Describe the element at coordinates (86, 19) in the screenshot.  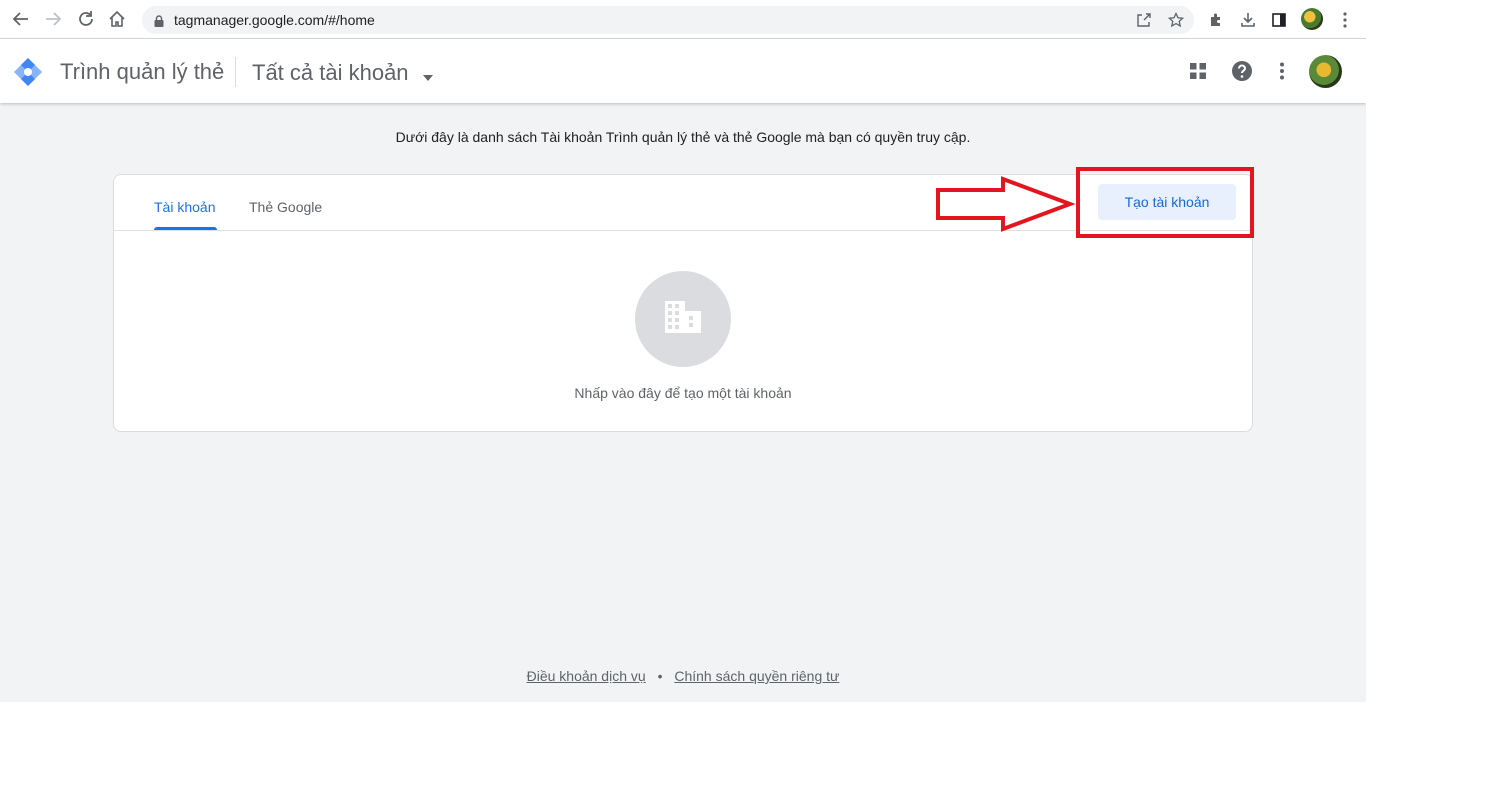
I see `reload-icon` at that location.